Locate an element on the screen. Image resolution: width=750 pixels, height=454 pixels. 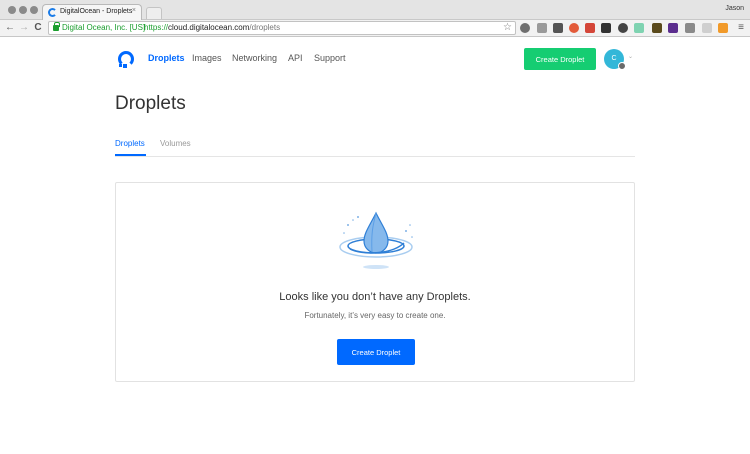
bookmark-star-icon: ☆ is located at coordinates (507, 28).